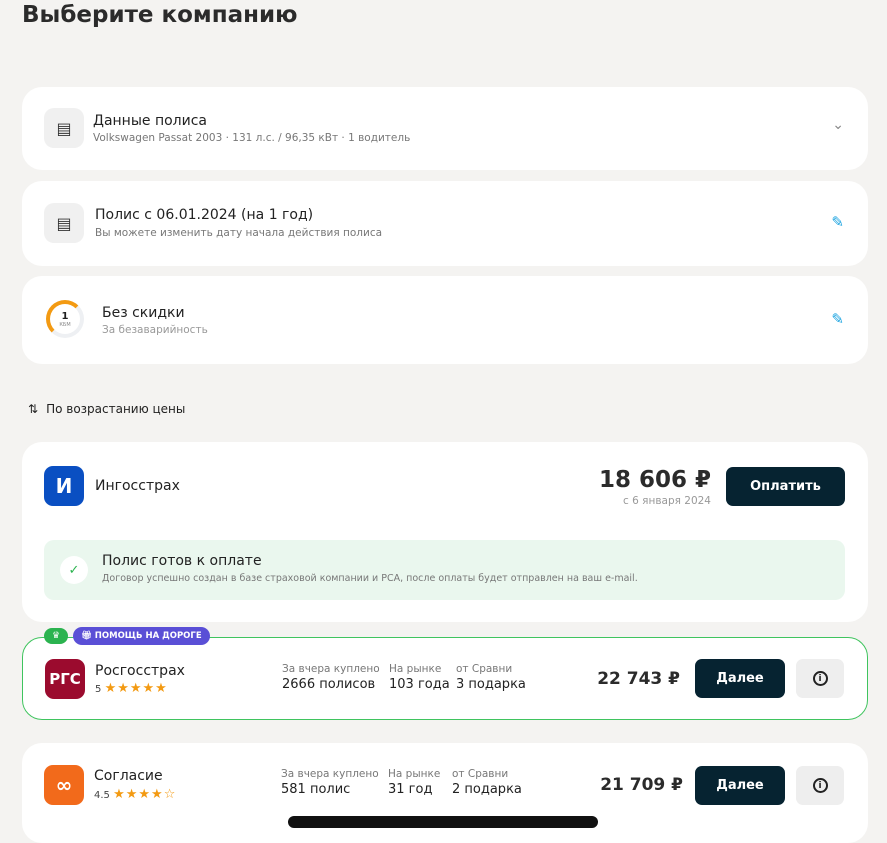 This screenshot has width=887, height=843. I want to click on check-icon: ✓, so click(74, 570).